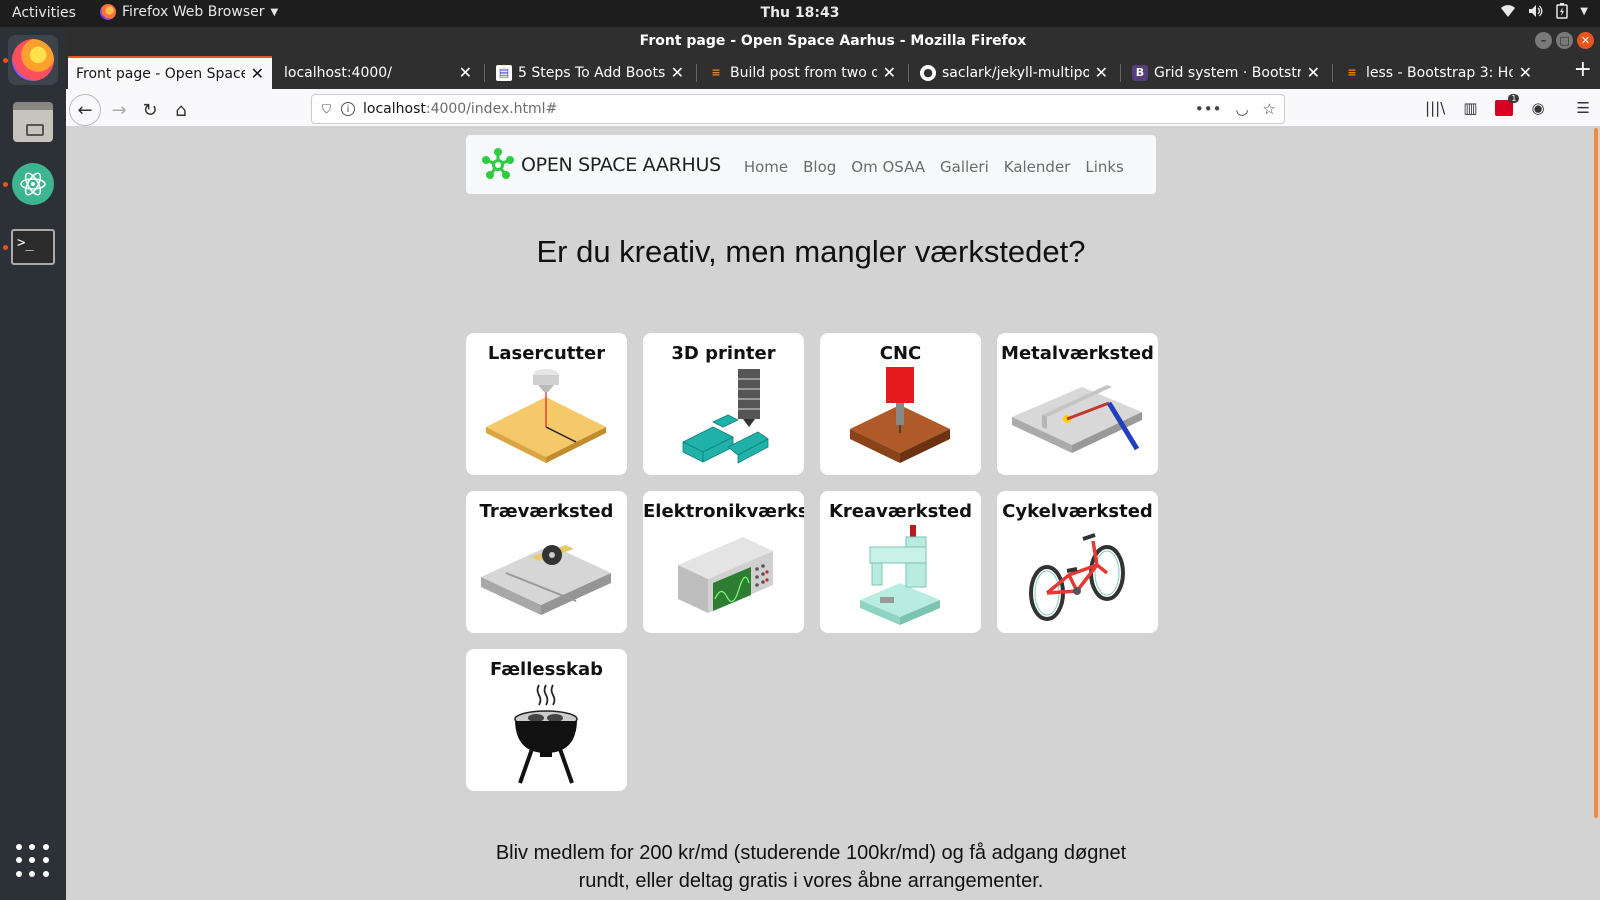 This screenshot has width=1600, height=900. I want to click on dock-files, so click(33, 122).